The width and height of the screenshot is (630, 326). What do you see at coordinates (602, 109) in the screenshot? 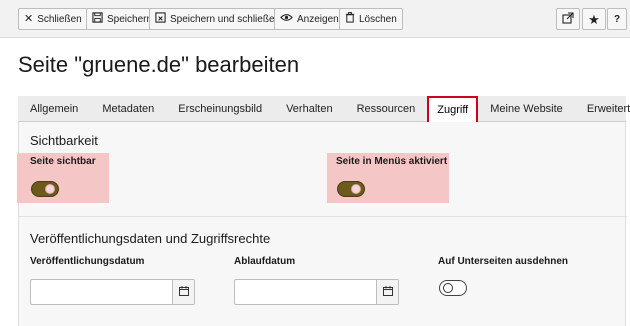
I see `tab-advanced: Erweitert` at bounding box center [602, 109].